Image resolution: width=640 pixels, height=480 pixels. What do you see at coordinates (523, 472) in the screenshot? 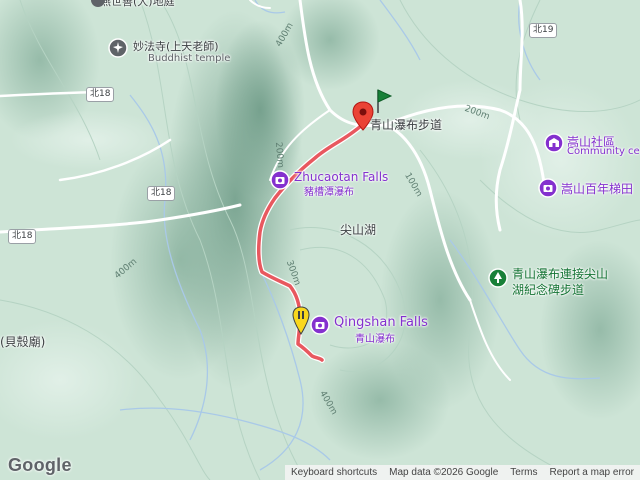
I see `terms-link: Terms` at bounding box center [523, 472].